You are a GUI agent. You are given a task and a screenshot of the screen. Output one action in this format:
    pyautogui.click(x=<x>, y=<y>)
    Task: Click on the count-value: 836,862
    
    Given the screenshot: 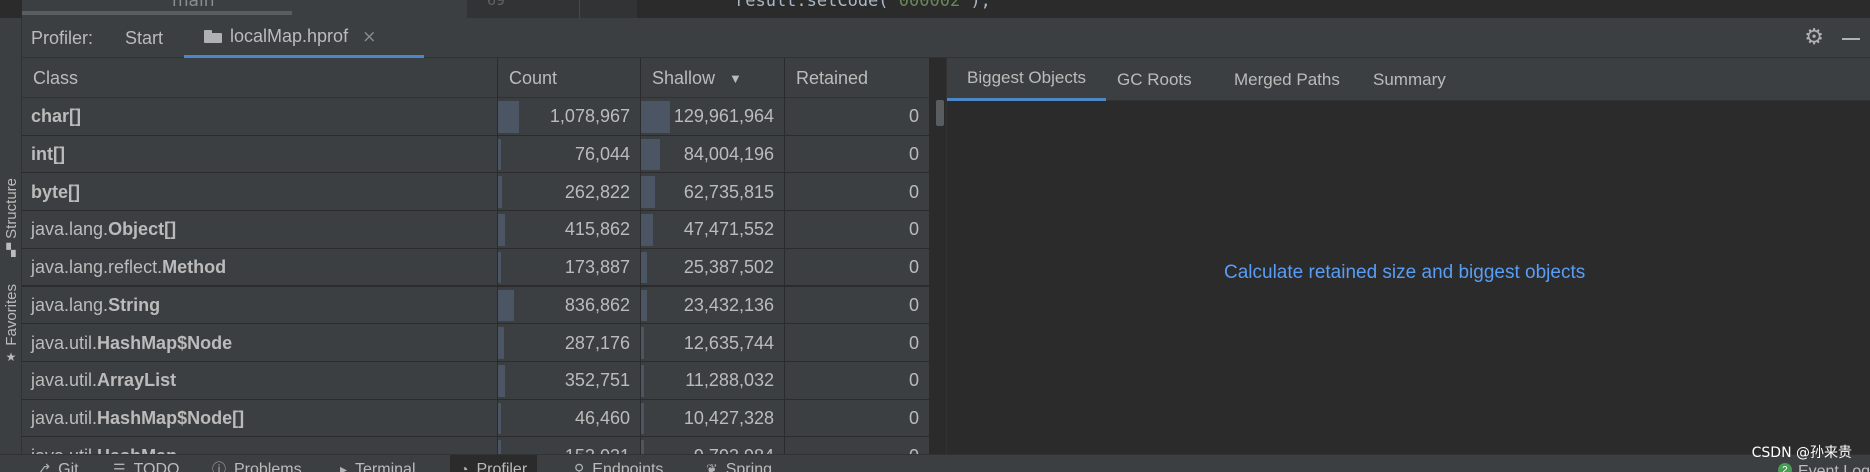 What is the action you would take?
    pyautogui.click(x=597, y=304)
    